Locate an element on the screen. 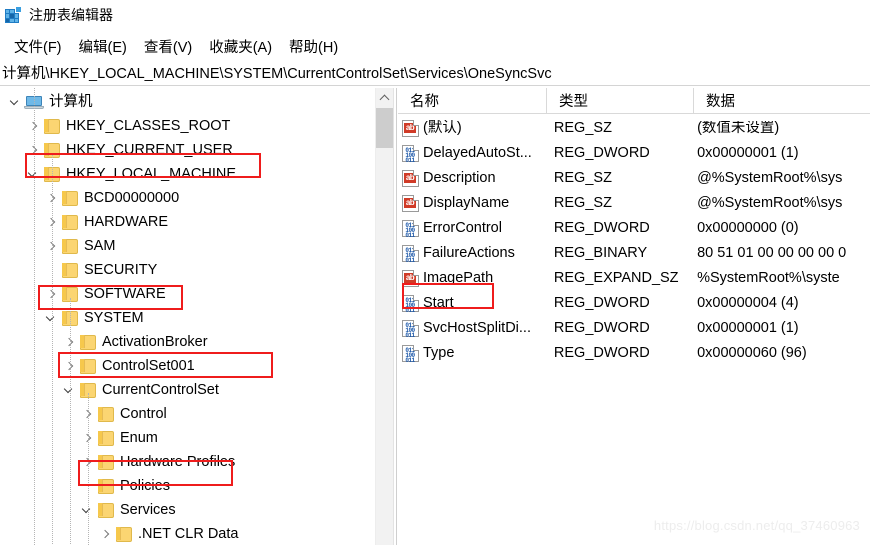 Image resolution: width=870 pixels, height=545 pixels. value-name-label: Type is located at coordinates (439, 353).